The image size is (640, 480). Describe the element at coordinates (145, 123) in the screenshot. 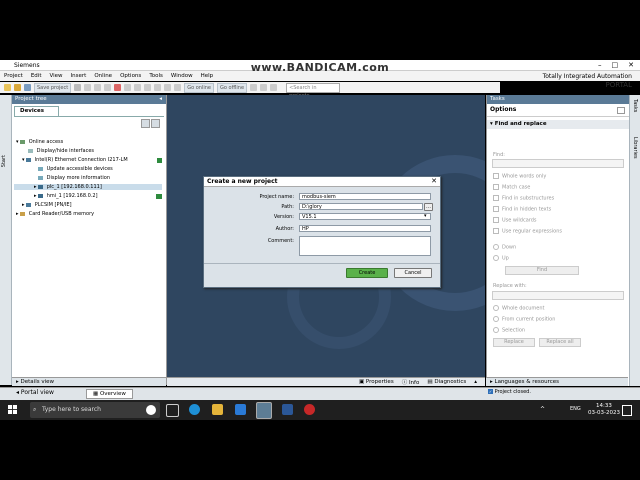

I see `tree-view-icon` at that location.